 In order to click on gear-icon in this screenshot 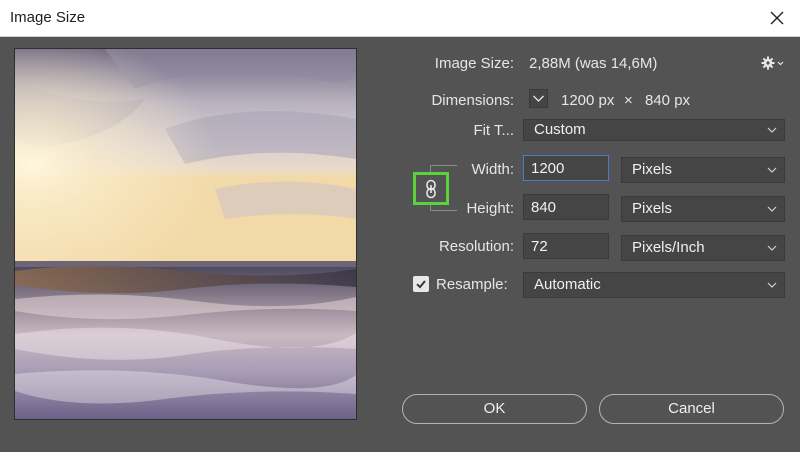, I will do `click(772, 63)`.